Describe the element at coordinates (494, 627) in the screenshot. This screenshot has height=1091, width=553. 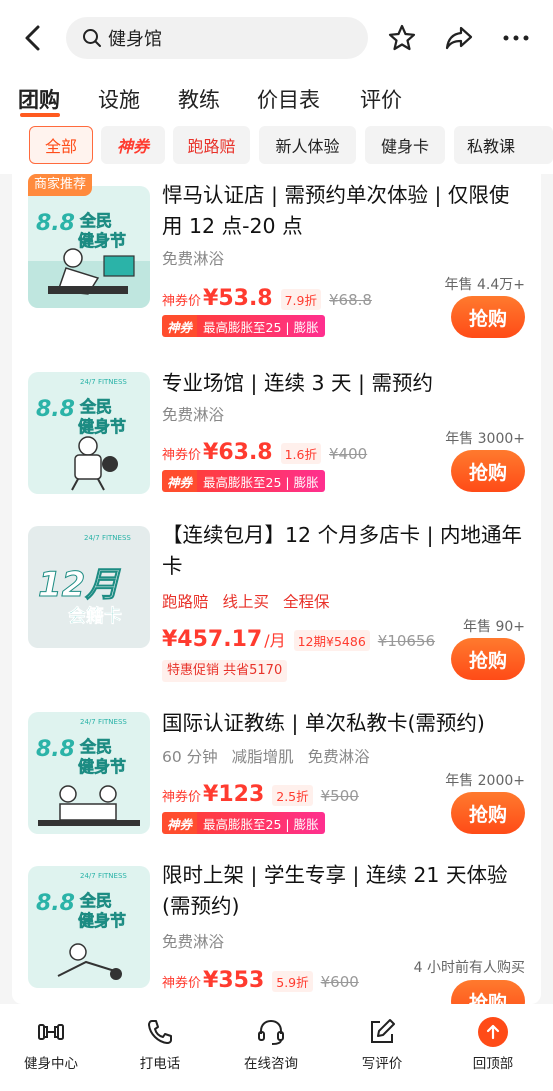
I see `sold-count: 年售 90+` at that location.